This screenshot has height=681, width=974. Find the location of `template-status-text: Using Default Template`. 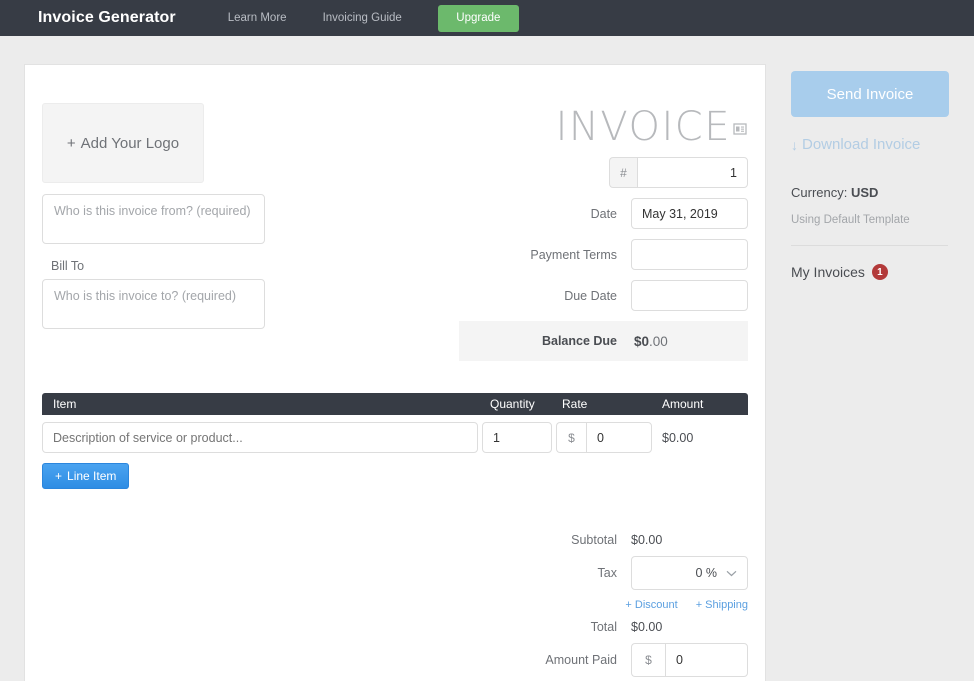

template-status-text: Using Default Template is located at coordinates (850, 220).